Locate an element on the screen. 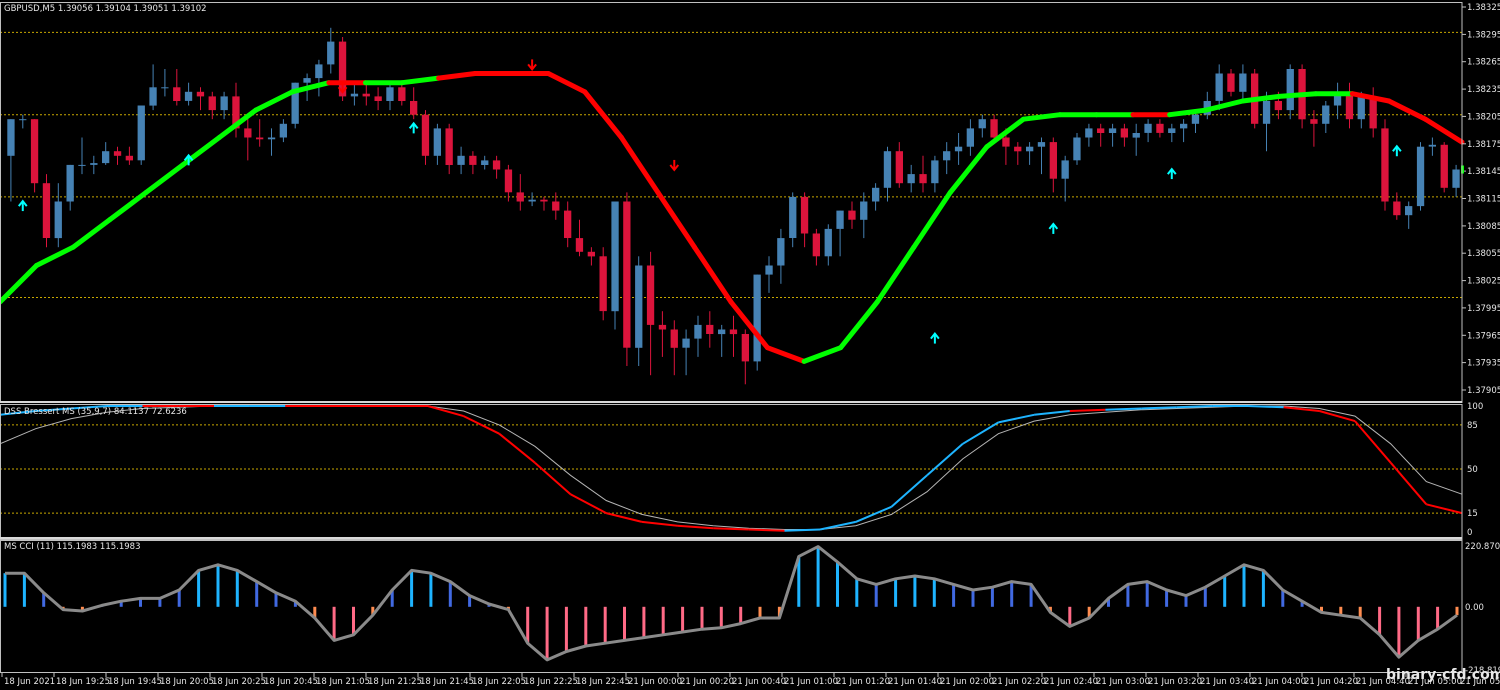 This screenshot has height=690, width=1500. time-label: 21 Jun 04:20 is located at coordinates (1331, 682).